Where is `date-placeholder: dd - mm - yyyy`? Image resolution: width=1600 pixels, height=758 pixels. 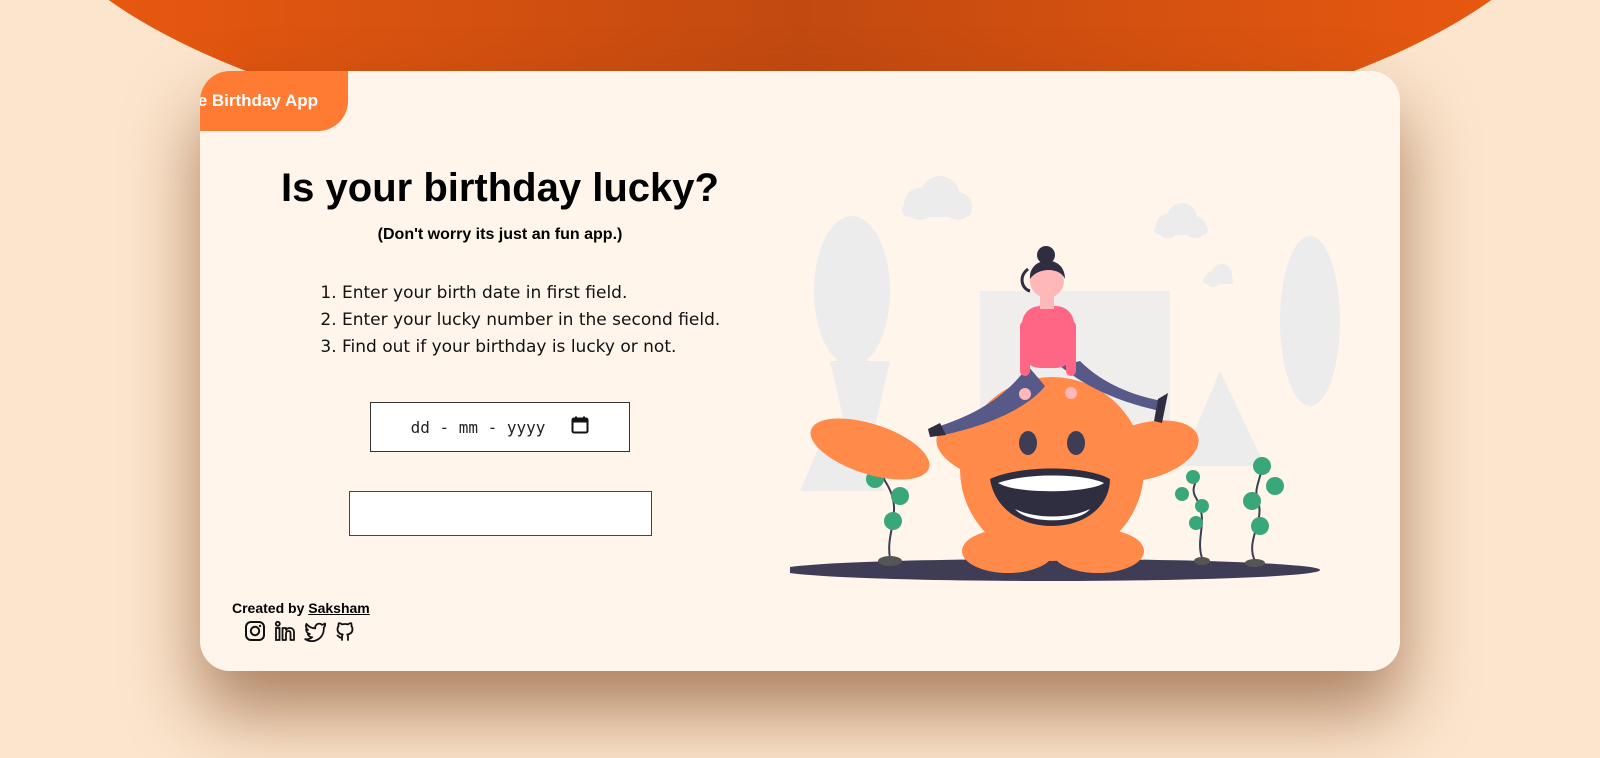 date-placeholder: dd - mm - yyyy is located at coordinates (478, 427).